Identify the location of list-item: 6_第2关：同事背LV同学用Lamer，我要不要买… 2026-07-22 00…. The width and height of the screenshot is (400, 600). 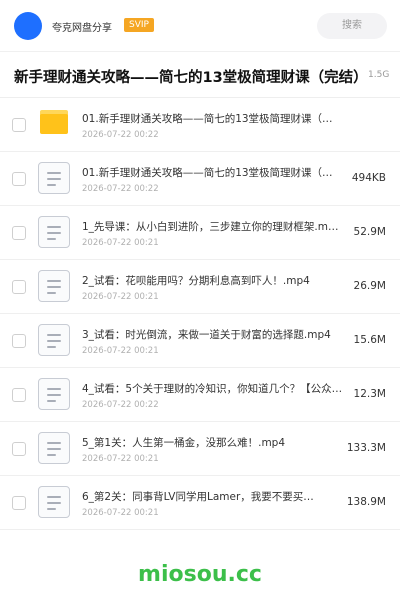
(200, 503).